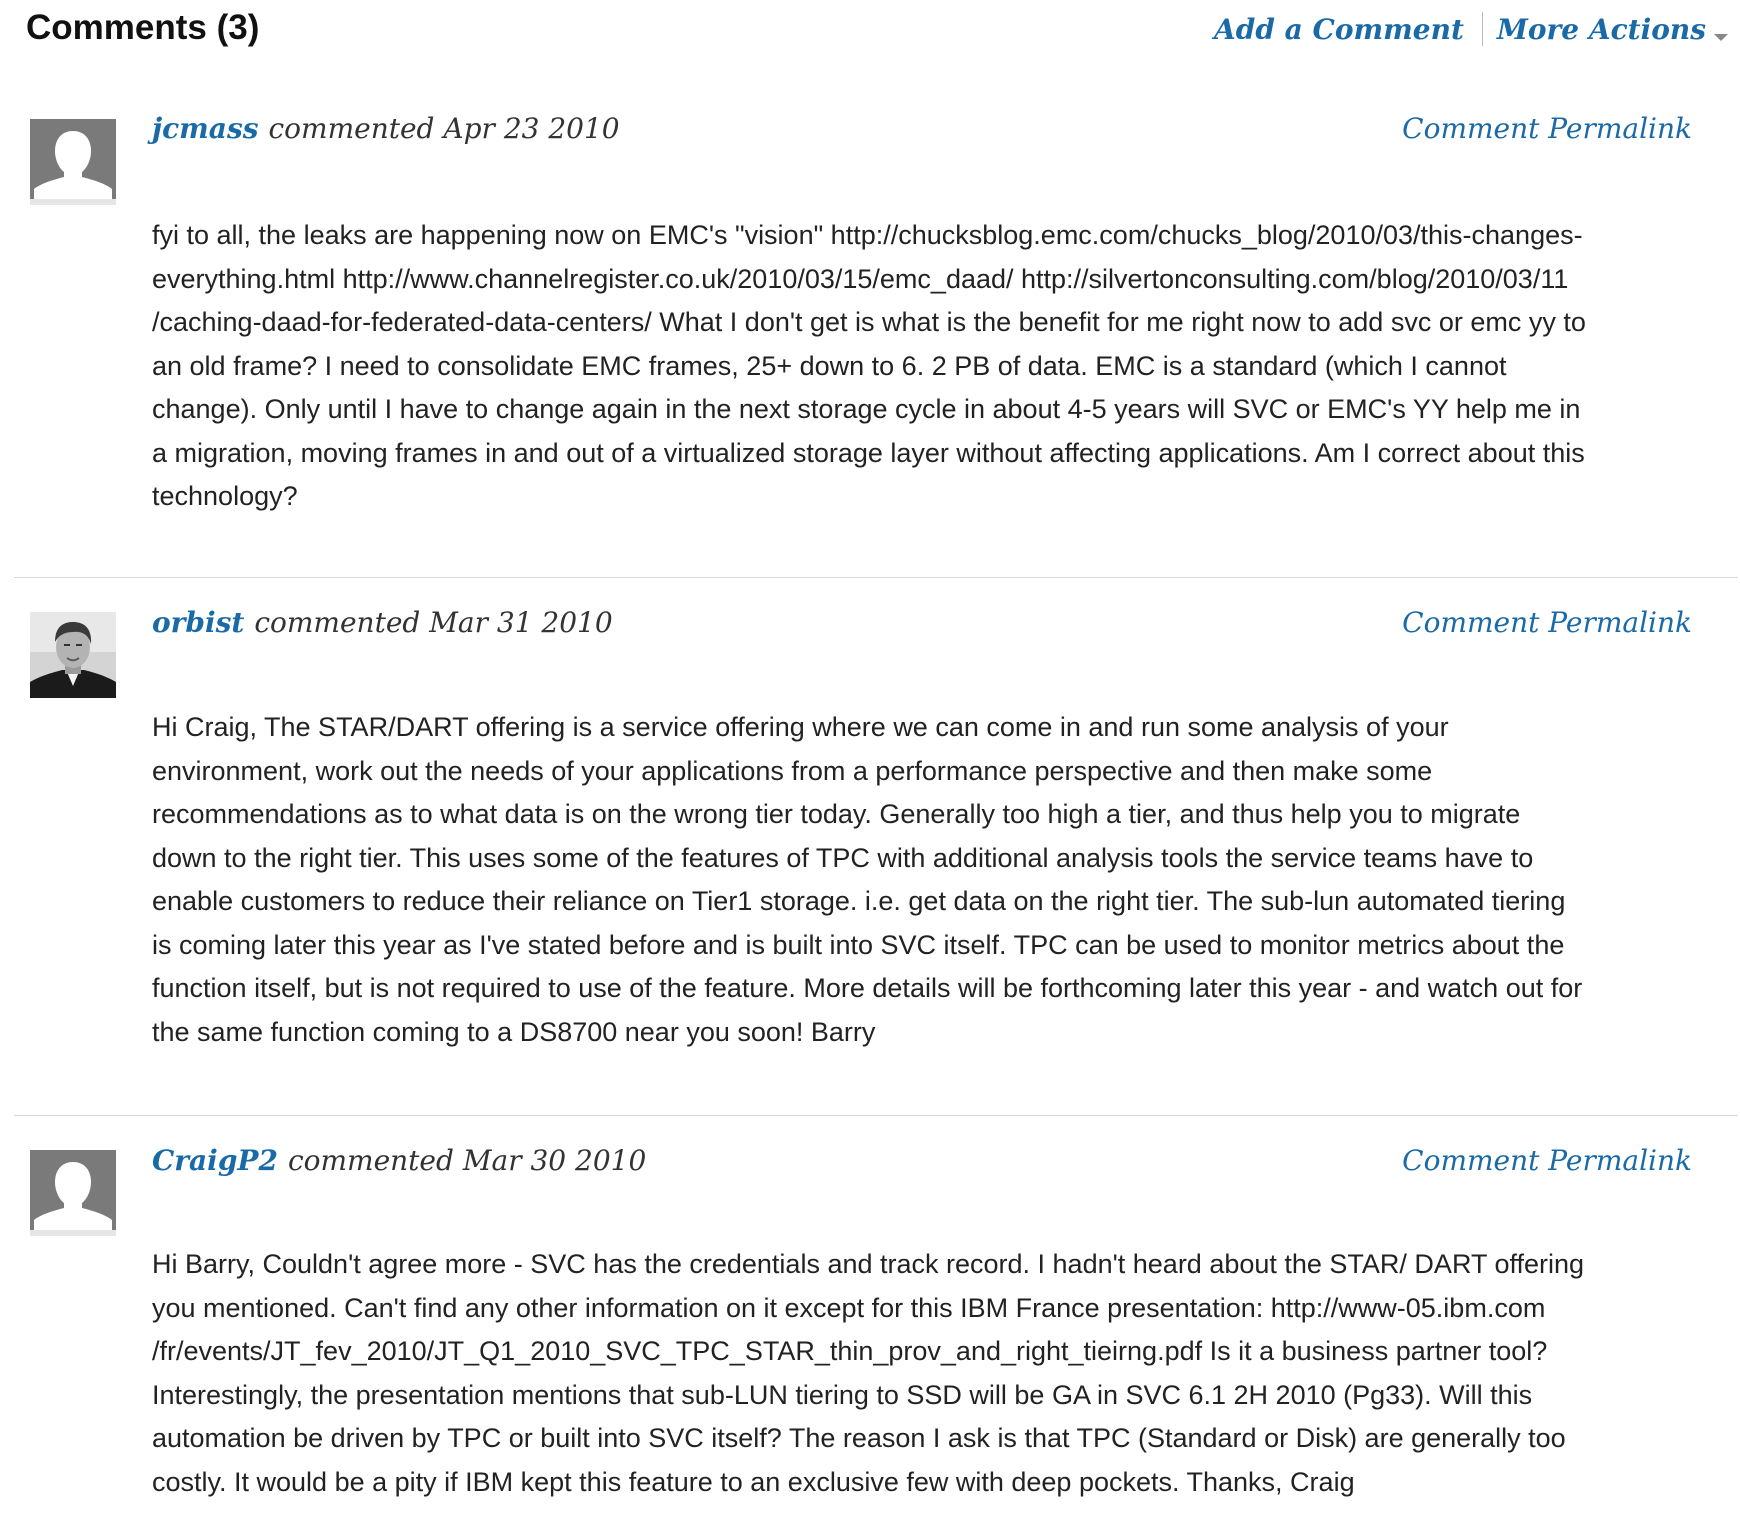 Image resolution: width=1740 pixels, height=1538 pixels. I want to click on comment-date: Mar 30 2010, so click(554, 1160).